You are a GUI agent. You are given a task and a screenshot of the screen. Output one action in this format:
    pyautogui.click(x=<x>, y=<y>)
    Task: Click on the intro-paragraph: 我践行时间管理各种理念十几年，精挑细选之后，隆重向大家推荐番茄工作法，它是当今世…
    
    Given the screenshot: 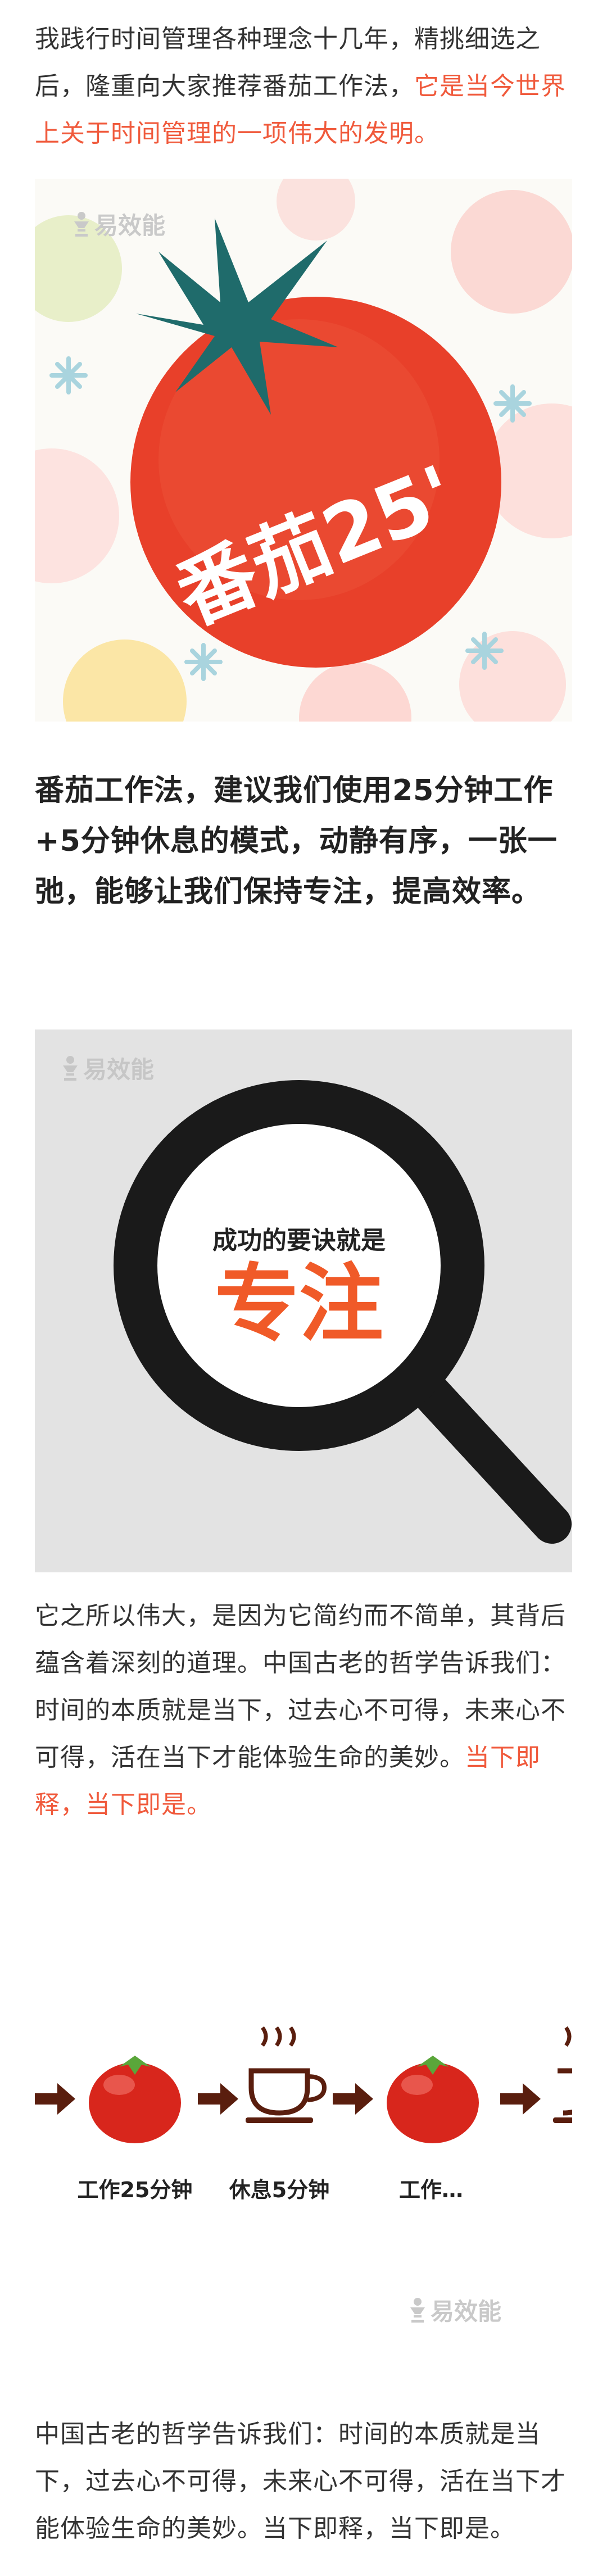 What is the action you would take?
    pyautogui.click(x=303, y=86)
    